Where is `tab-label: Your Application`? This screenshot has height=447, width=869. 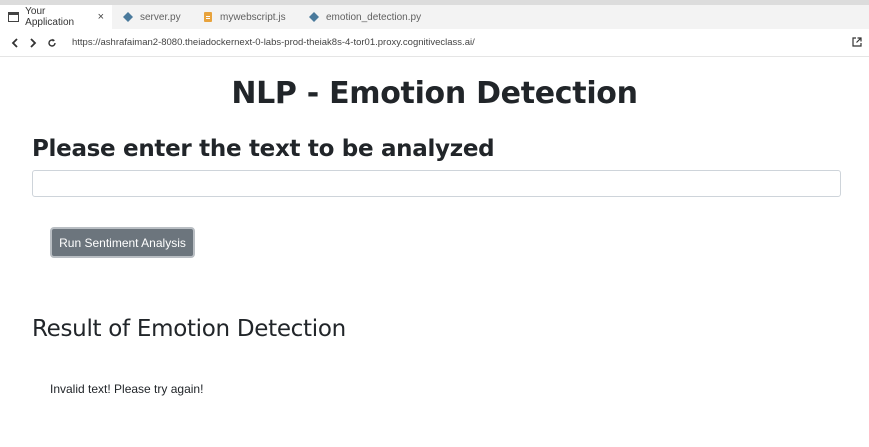
tab-label: Your Application is located at coordinates (50, 17).